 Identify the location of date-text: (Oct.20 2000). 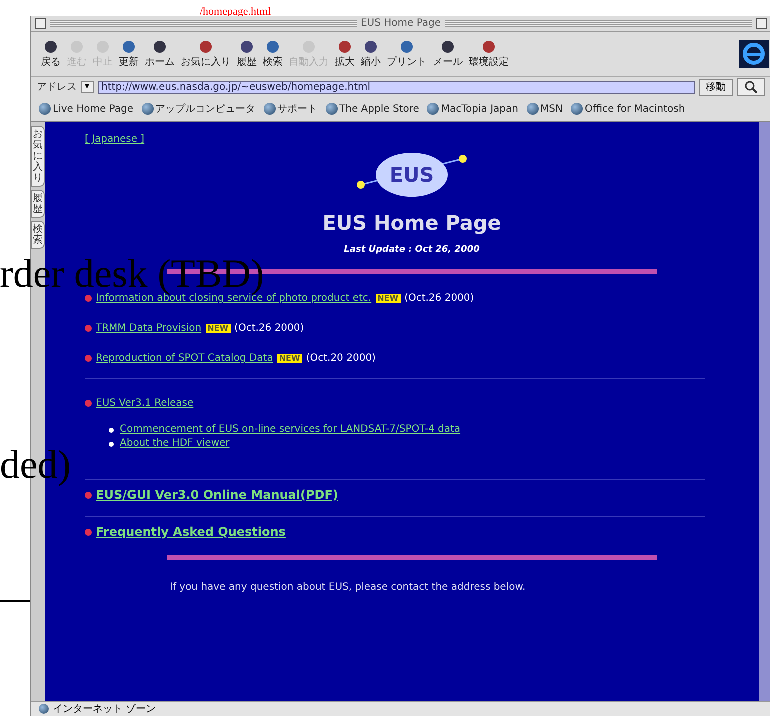
(341, 358).